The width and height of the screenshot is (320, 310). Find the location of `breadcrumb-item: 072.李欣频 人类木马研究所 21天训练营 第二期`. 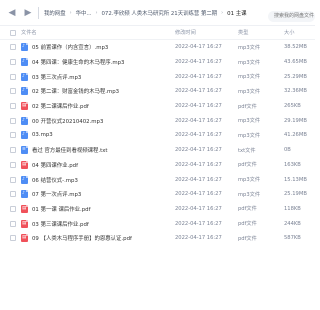

breadcrumb-item: 072.李欣频 人类木马研究所 21天训练营 第二期 is located at coordinates (160, 13).